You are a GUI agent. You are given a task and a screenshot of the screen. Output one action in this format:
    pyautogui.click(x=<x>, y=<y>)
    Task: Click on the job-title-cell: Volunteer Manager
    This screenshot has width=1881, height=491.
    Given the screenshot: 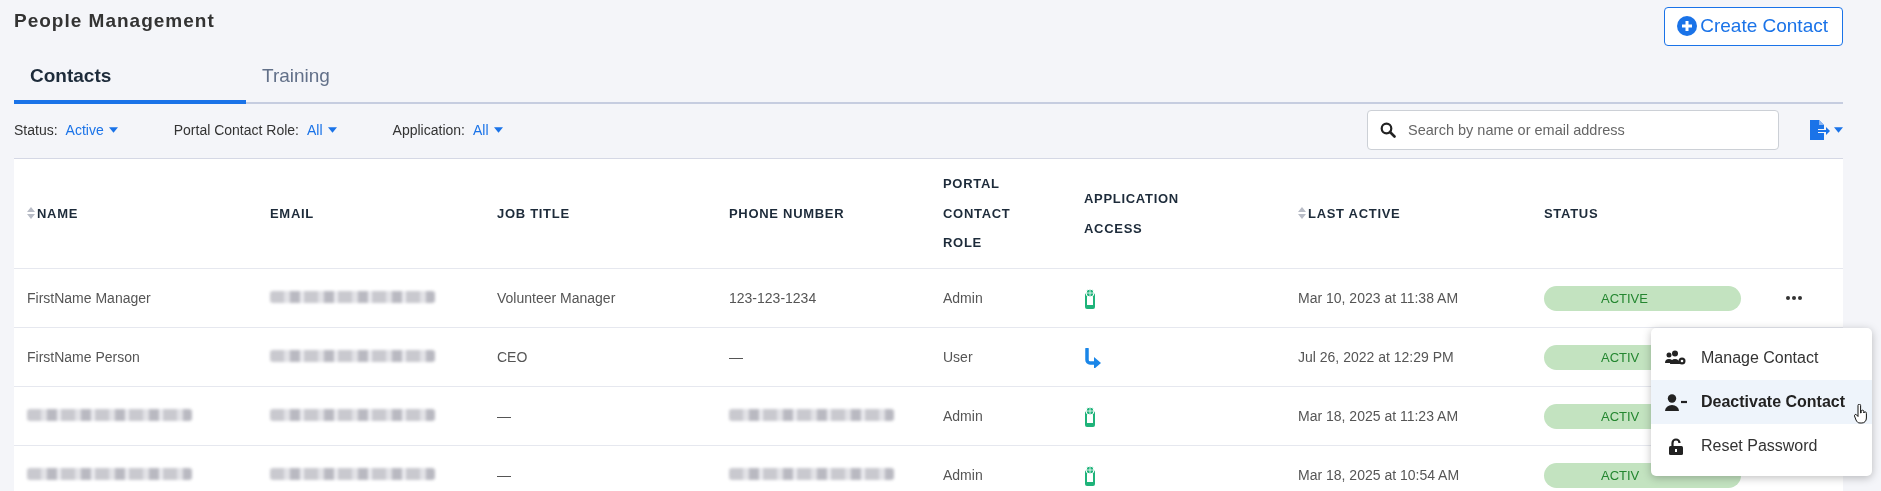 What is the action you would take?
    pyautogui.click(x=556, y=297)
    